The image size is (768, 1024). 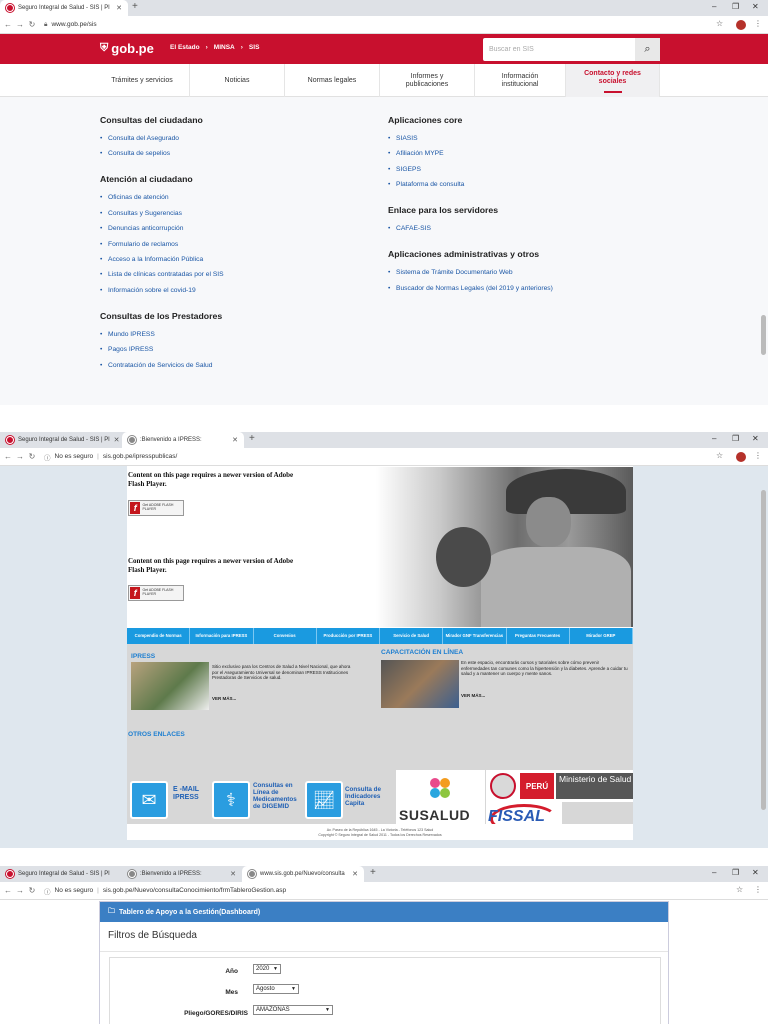 What do you see at coordinates (276, 989) in the screenshot?
I see `month-select: Agosto ▼` at bounding box center [276, 989].